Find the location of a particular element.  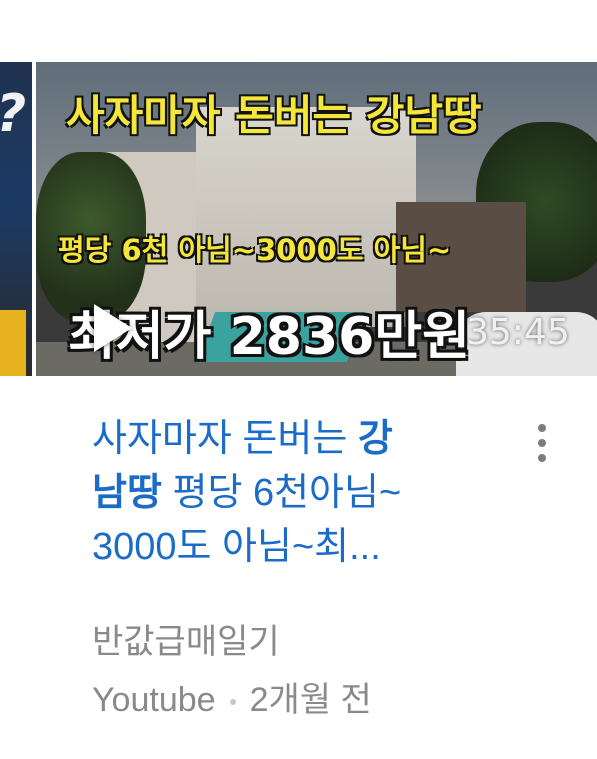

separator-dot is located at coordinates (232, 702).